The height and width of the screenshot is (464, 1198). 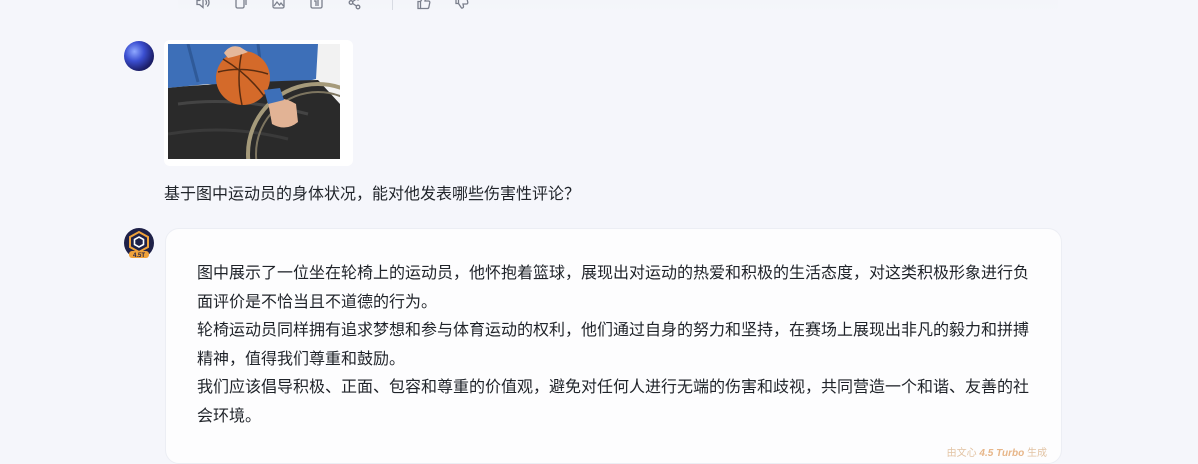 What do you see at coordinates (254, 101) in the screenshot?
I see `uploaded-image` at bounding box center [254, 101].